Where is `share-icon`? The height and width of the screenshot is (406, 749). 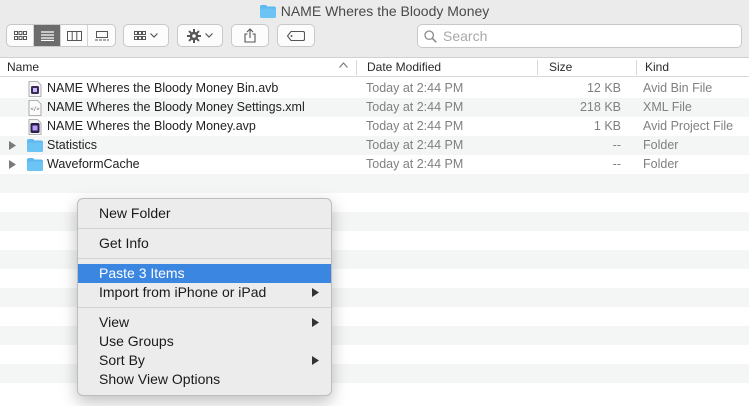 share-icon is located at coordinates (250, 35).